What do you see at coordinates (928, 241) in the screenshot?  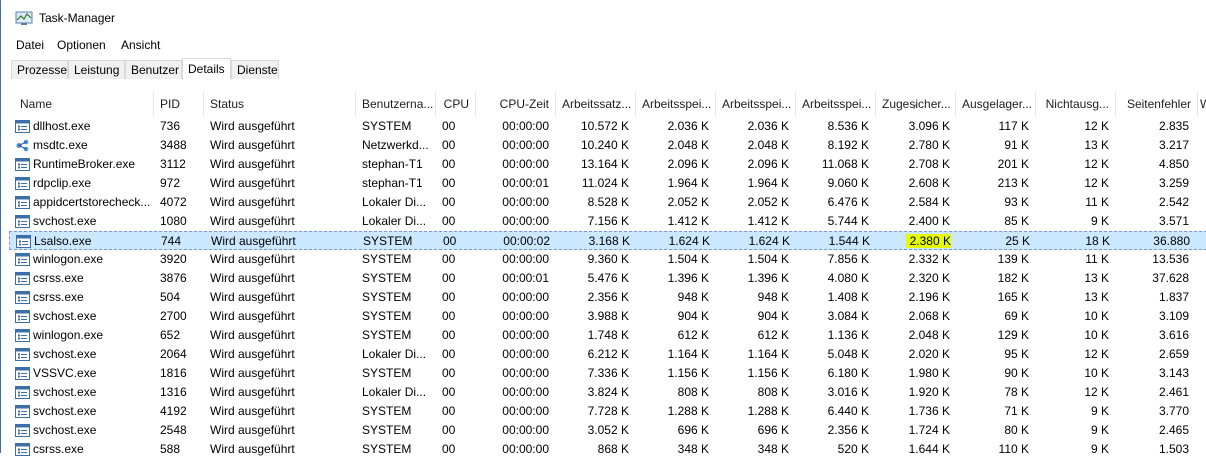 I see `highlighted-value: 2.380 K` at bounding box center [928, 241].